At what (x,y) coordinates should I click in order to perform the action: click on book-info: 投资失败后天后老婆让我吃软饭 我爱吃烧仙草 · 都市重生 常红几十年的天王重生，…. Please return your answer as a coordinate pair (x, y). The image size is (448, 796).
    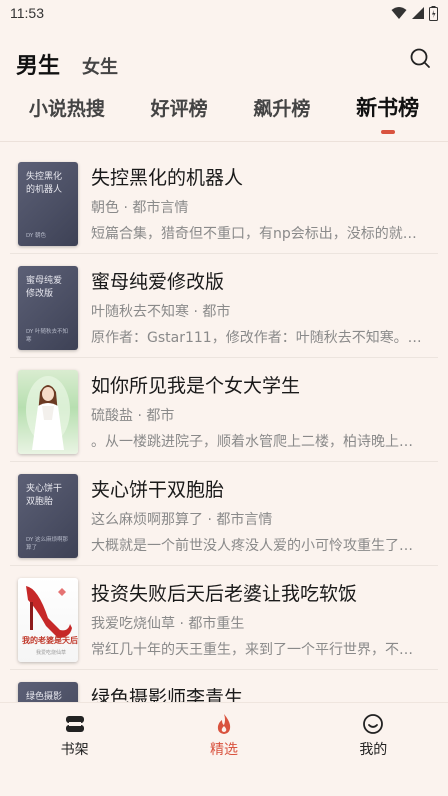
    Looking at the image, I should click on (264, 624).